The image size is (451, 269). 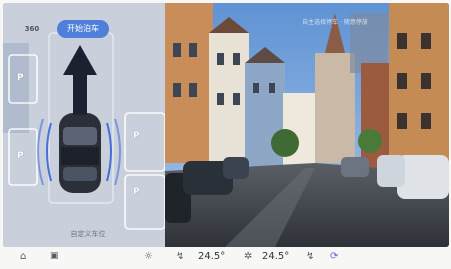 What do you see at coordinates (136, 136) in the screenshot?
I see `slot-letter-3: P` at bounding box center [136, 136].